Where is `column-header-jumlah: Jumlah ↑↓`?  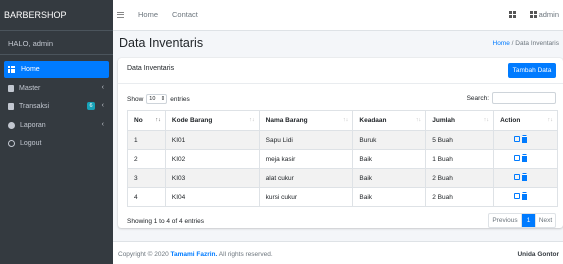
column-header-jumlah: Jumlah ↑↓ is located at coordinates (460, 120).